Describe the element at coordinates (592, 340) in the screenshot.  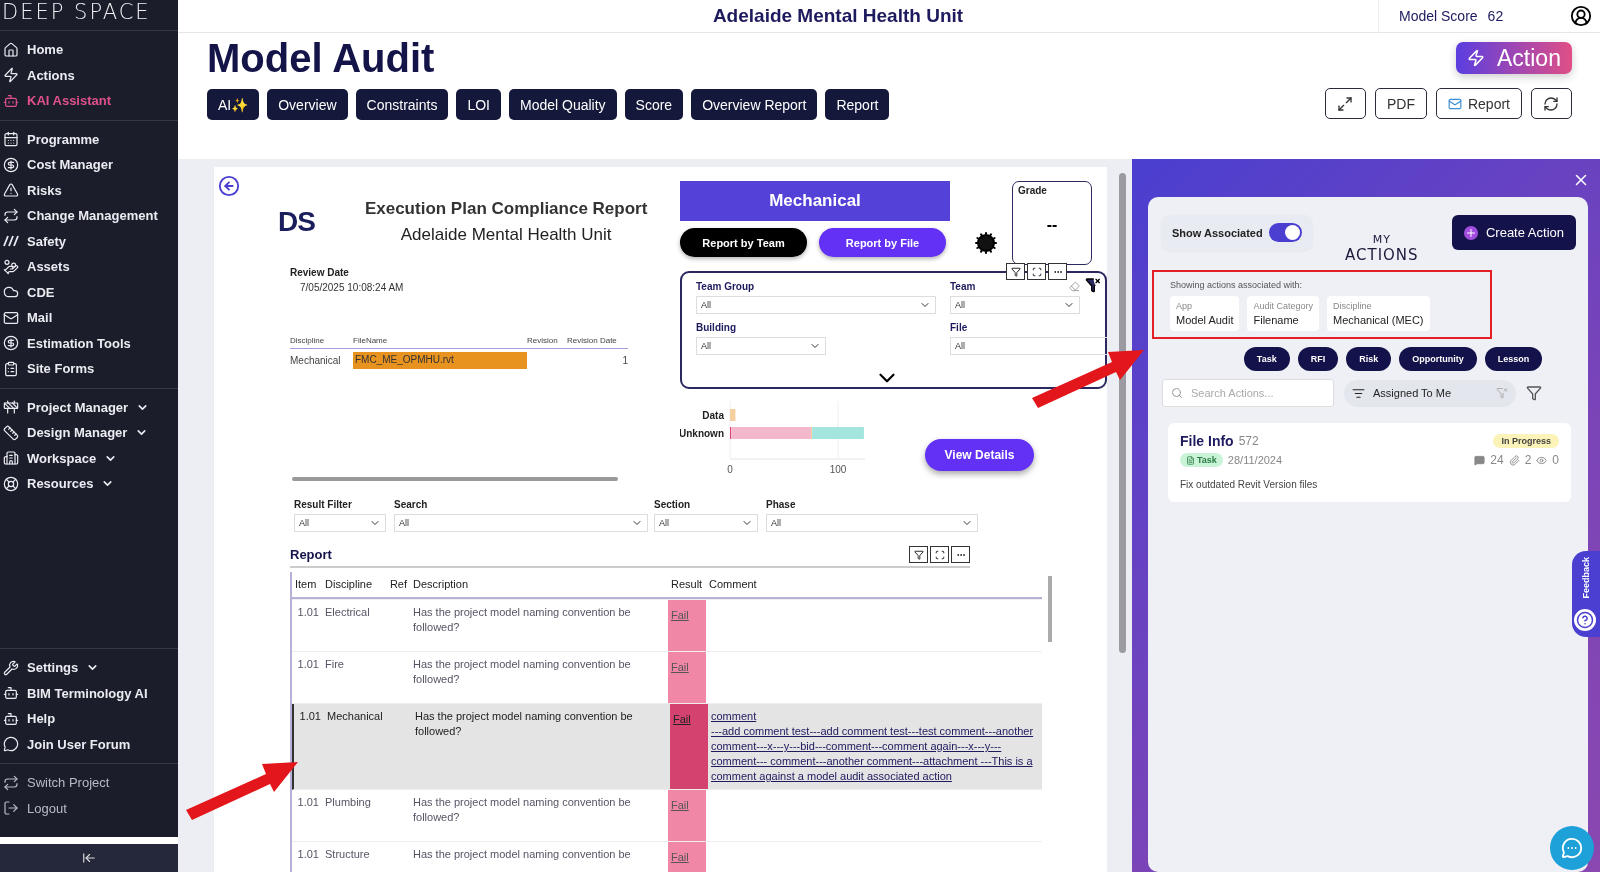
I see `column-header: Revision Date` at that location.